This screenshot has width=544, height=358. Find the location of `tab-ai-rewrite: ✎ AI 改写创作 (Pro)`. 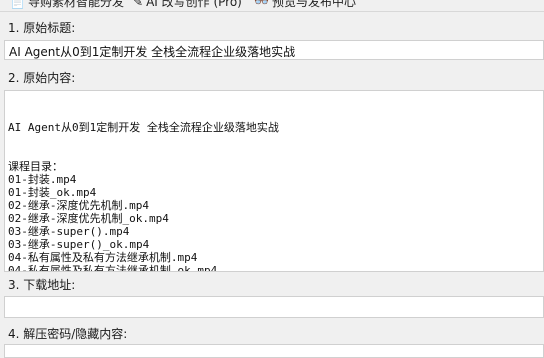

tab-ai-rewrite: ✎ AI 改写创作 (Pro) is located at coordinates (187, 5).